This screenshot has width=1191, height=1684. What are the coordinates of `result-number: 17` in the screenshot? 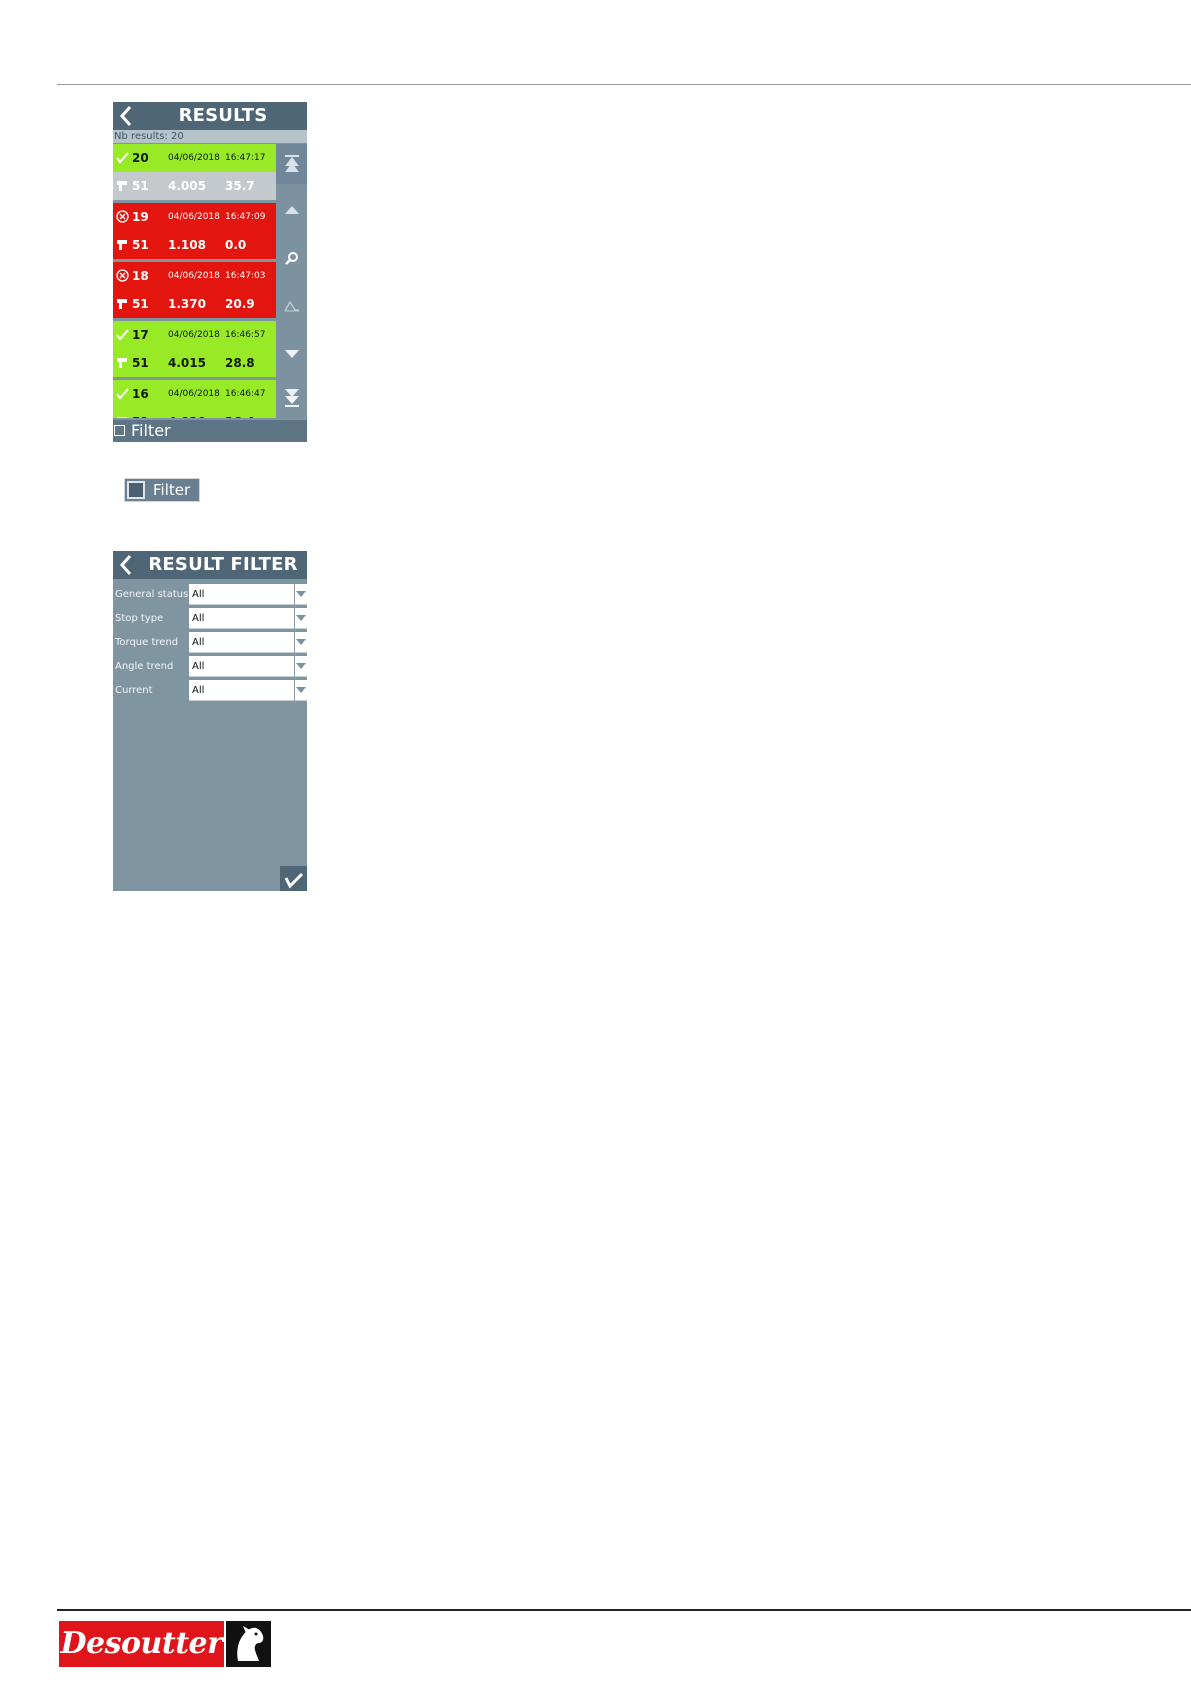 It's located at (140, 335).